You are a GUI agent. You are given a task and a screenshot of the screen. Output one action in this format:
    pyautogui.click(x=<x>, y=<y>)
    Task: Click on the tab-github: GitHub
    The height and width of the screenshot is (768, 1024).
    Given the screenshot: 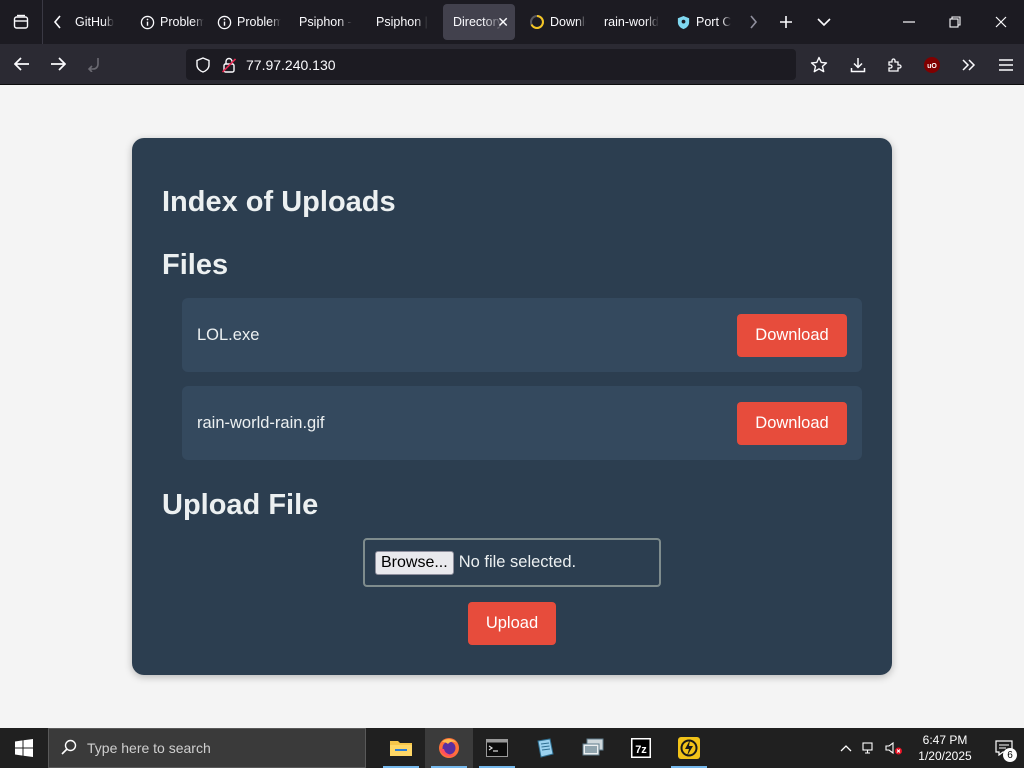 What is the action you would take?
    pyautogui.click(x=103, y=22)
    